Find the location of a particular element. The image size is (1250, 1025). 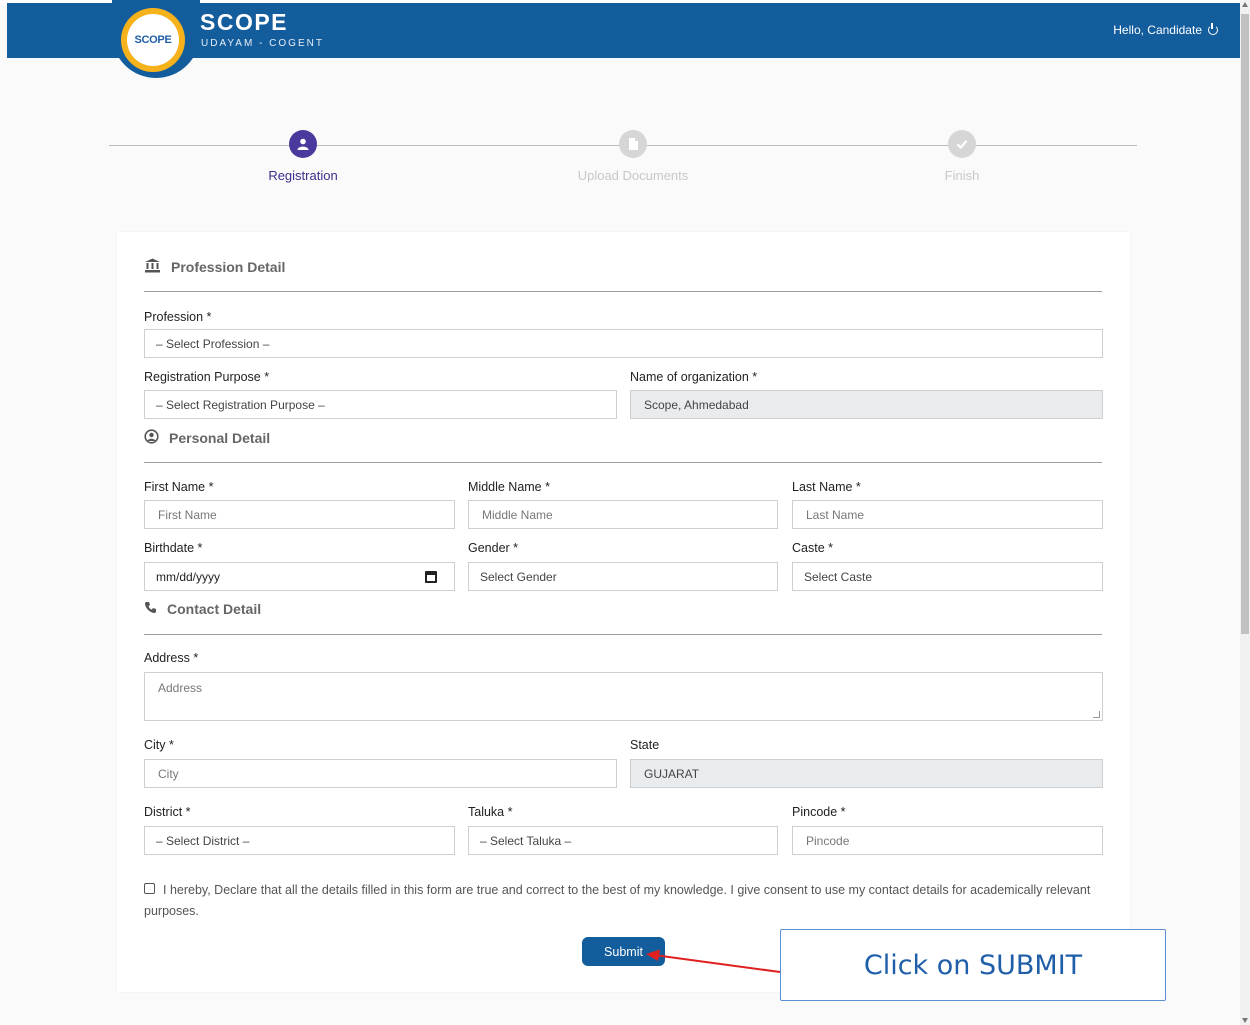

personal-section-header: Personal Detail is located at coordinates (207, 438).